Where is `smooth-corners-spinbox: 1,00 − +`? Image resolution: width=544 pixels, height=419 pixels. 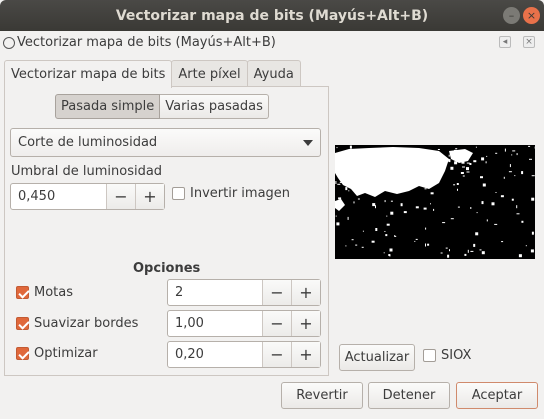 smooth-corners-spinbox: 1,00 − + is located at coordinates (244, 323).